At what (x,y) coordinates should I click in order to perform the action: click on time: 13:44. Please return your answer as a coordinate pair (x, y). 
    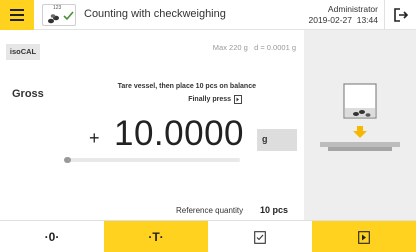
    Looking at the image, I should click on (367, 20).